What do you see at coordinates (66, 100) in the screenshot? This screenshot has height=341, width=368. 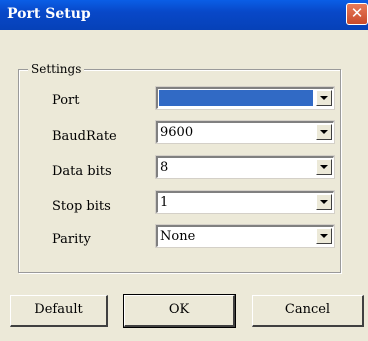 I see `port-label: Port` at bounding box center [66, 100].